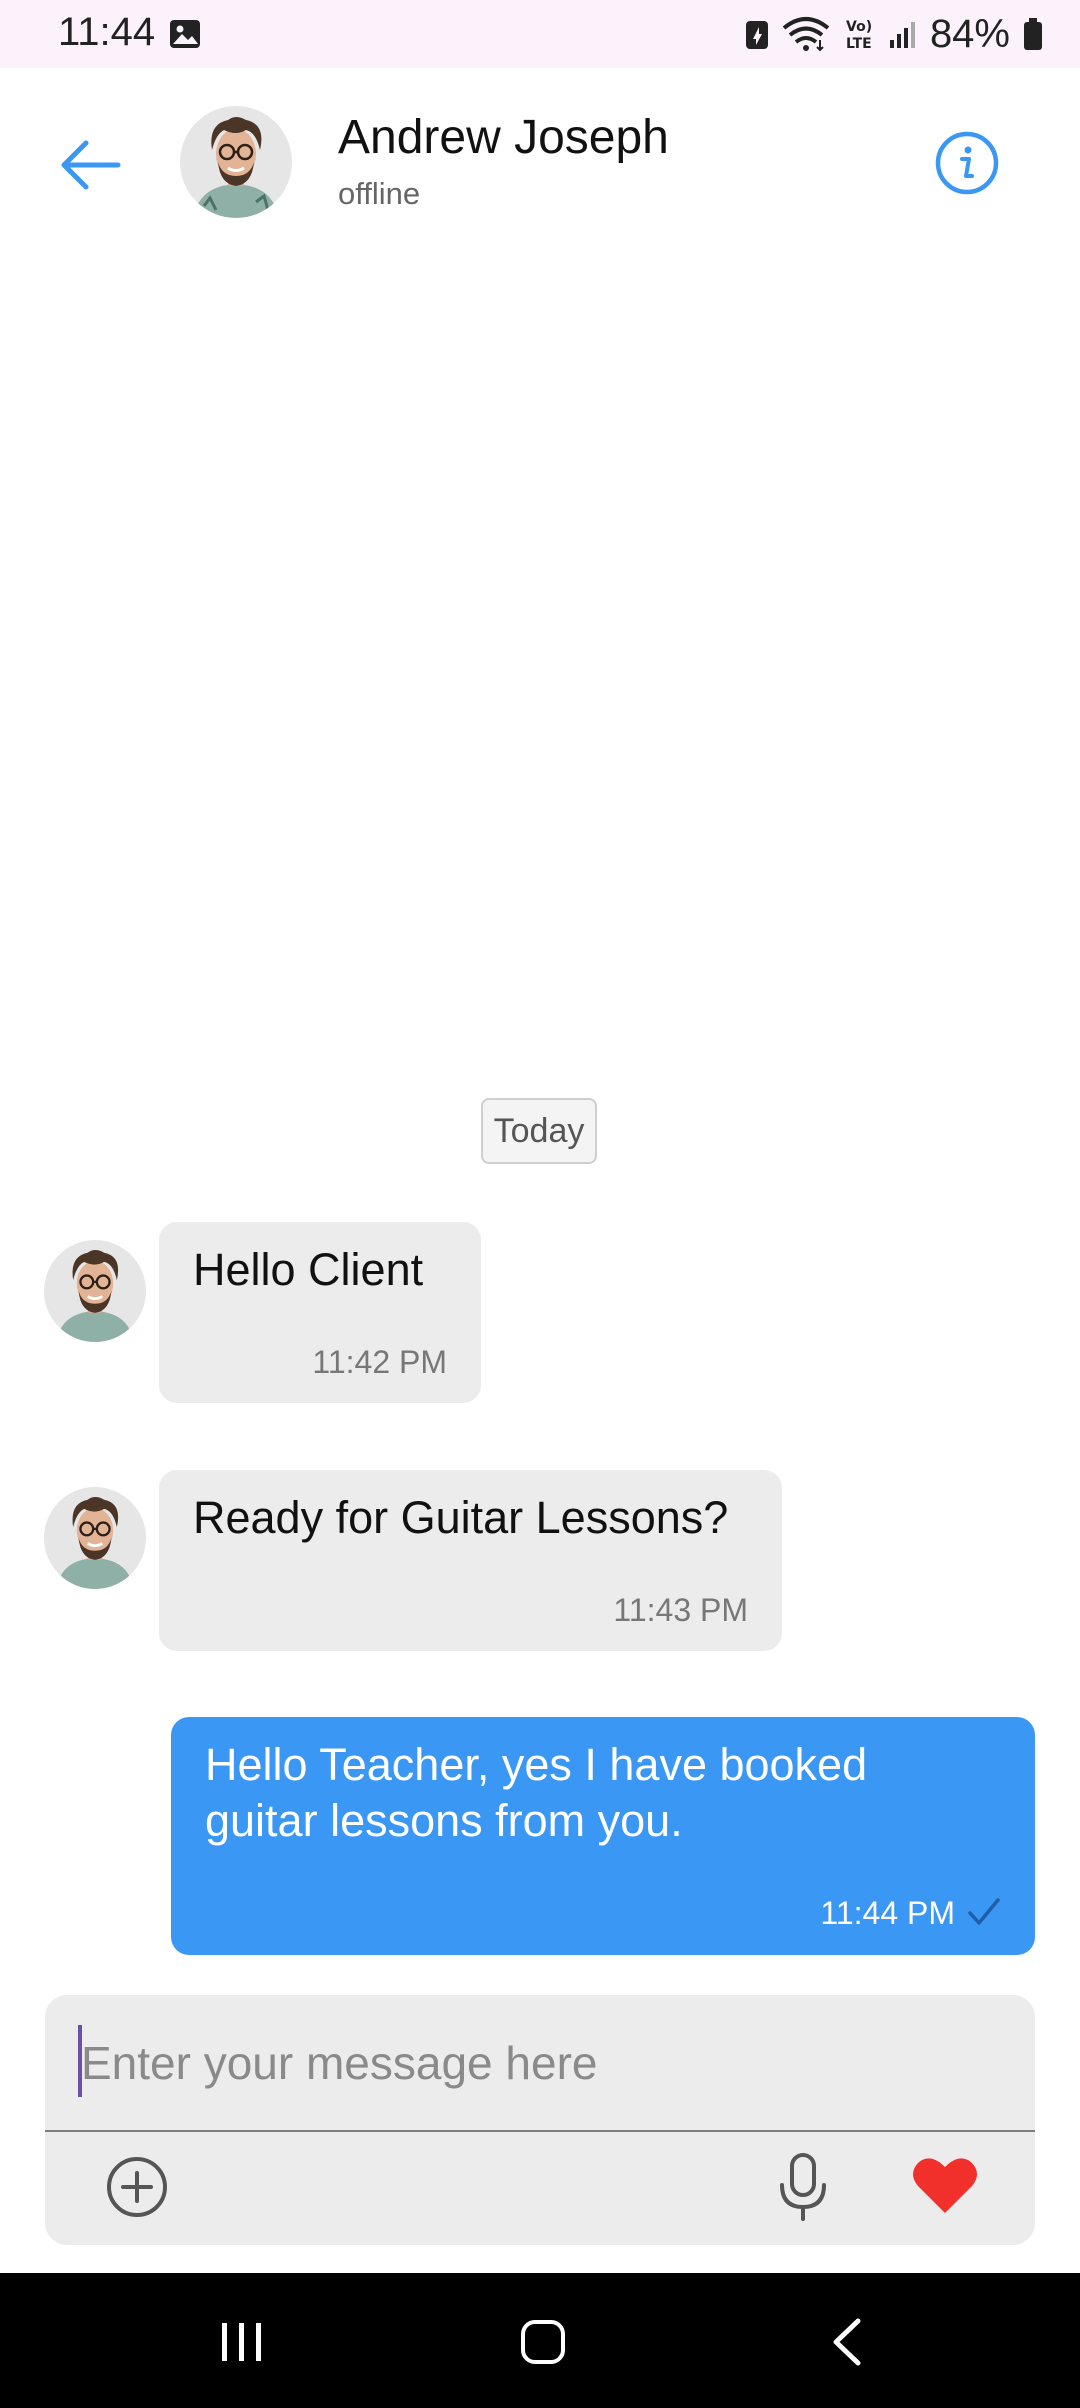 The image size is (1080, 2408). I want to click on message-input, so click(540, 2062).